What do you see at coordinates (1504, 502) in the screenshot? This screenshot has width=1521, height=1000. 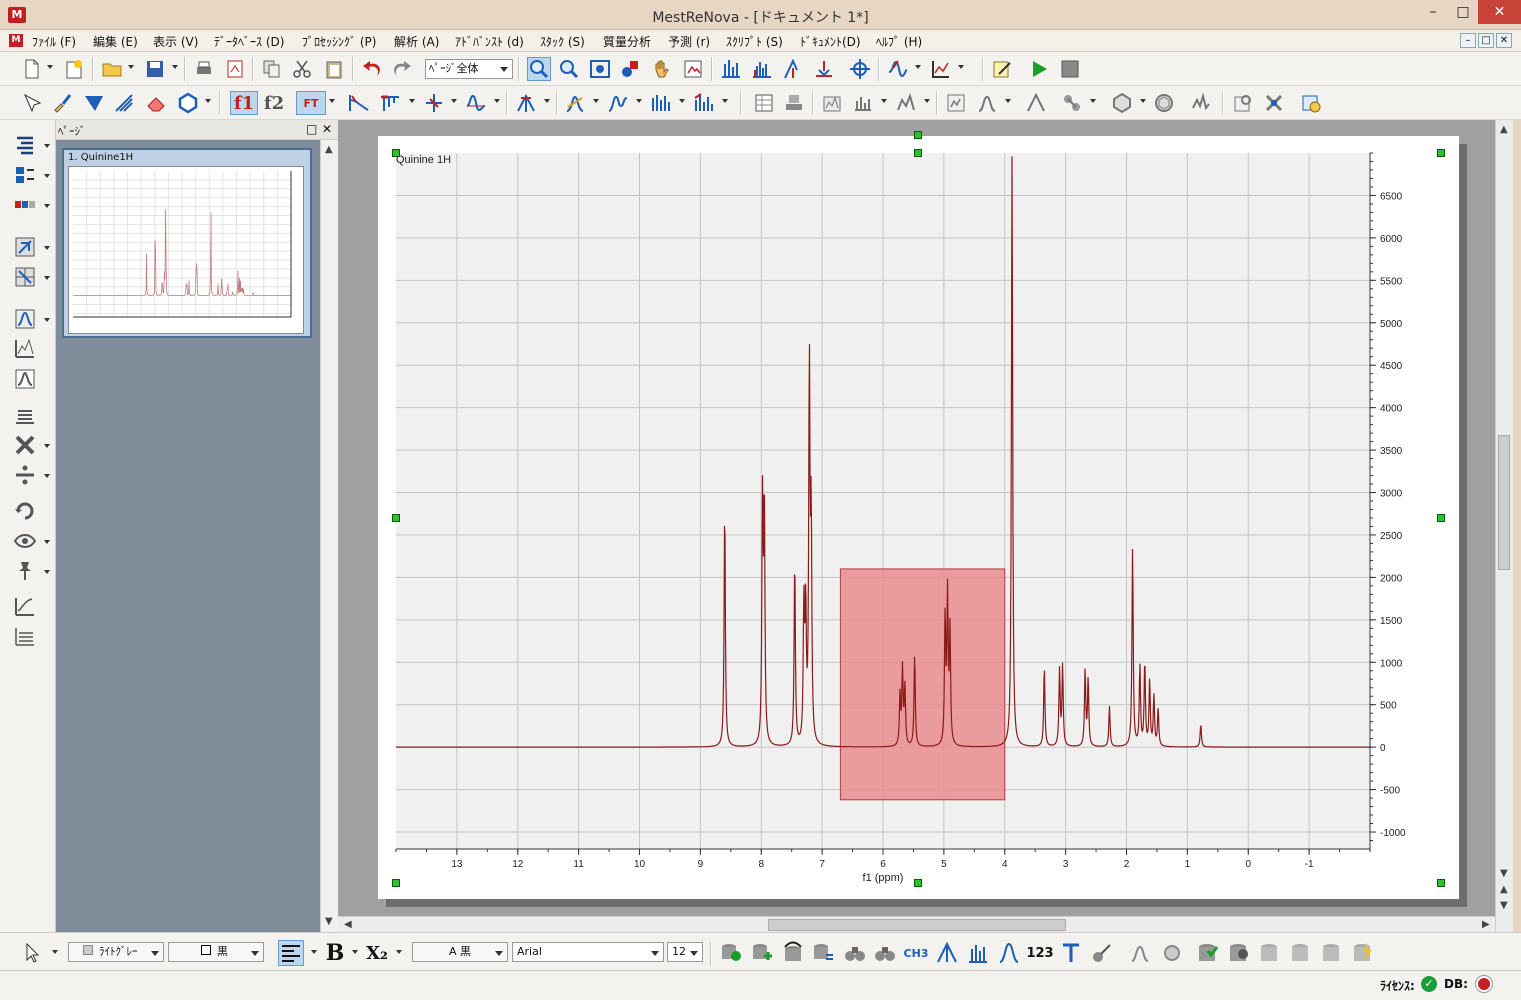 I see `vscroll-thumb` at bounding box center [1504, 502].